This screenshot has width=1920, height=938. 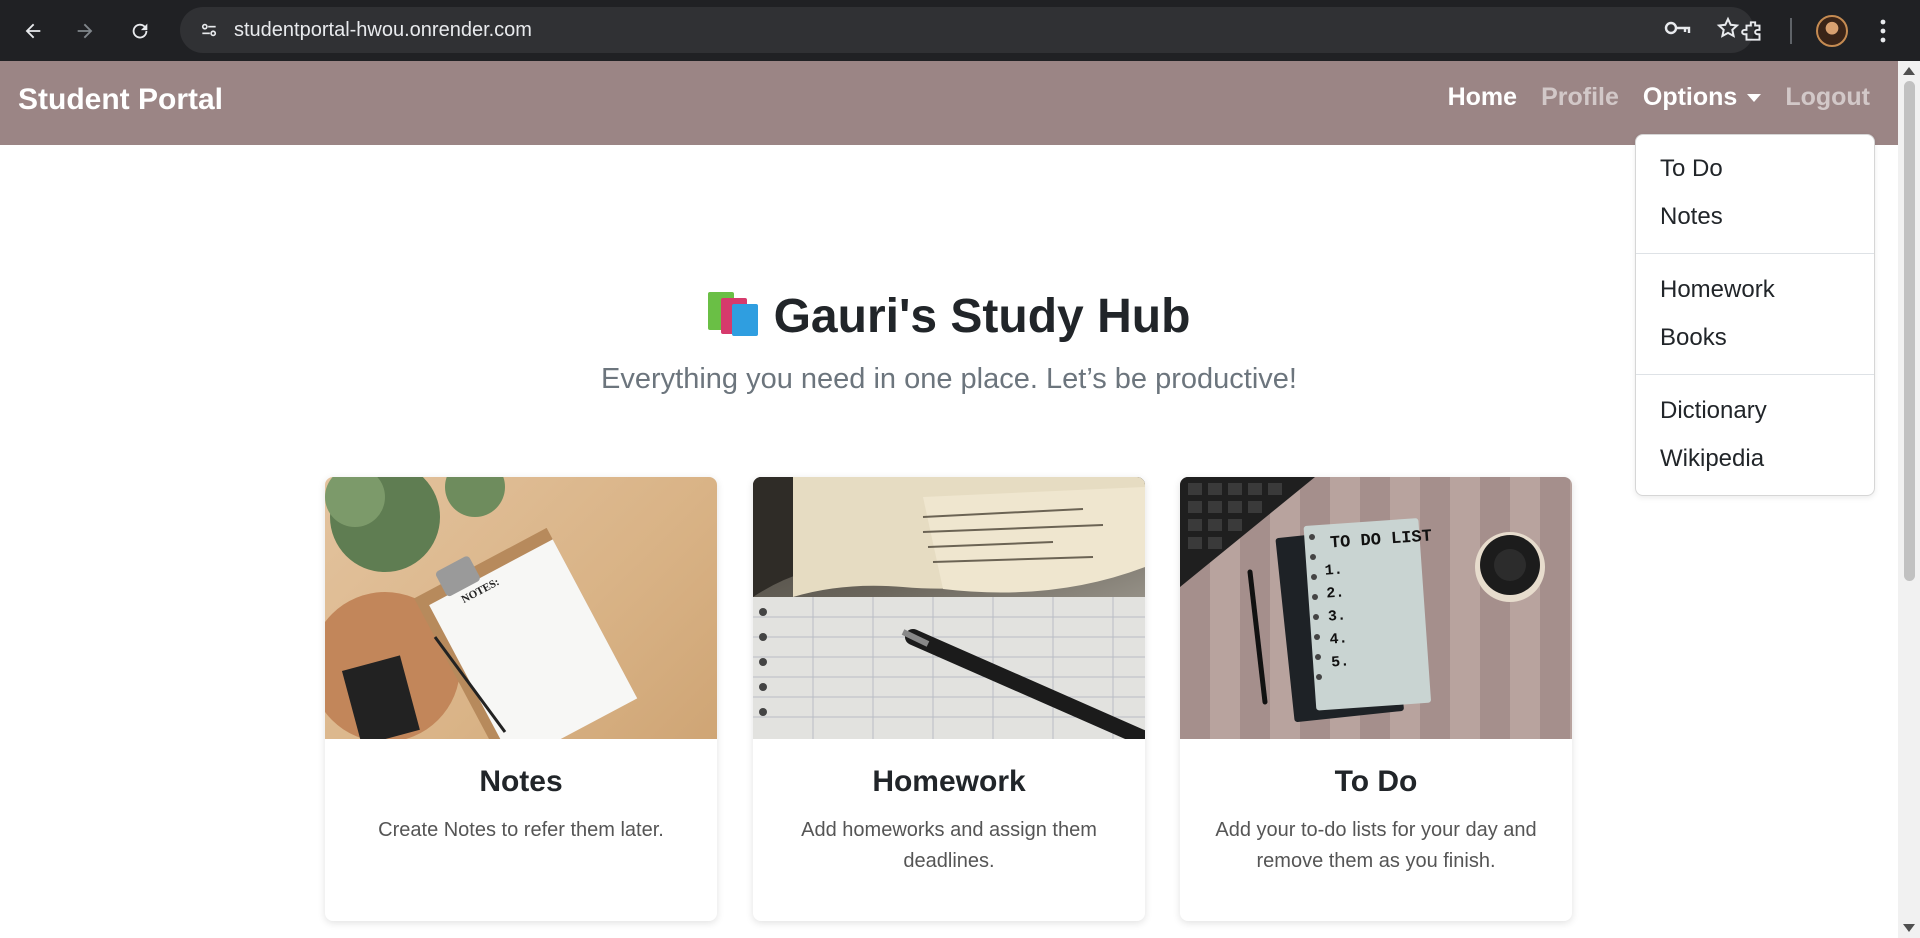 I want to click on card-title: Homework, so click(x=949, y=781).